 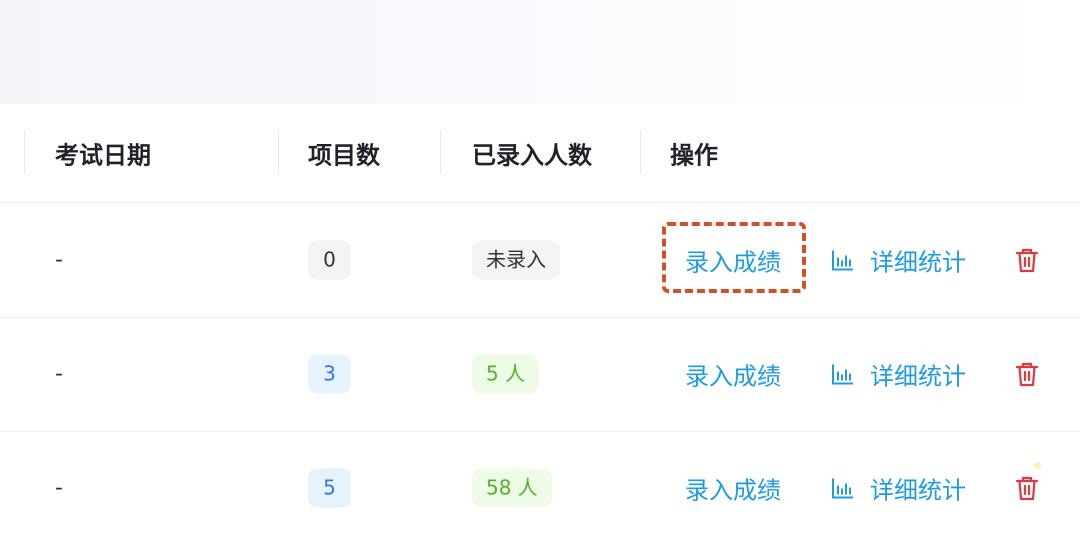 What do you see at coordinates (329, 260) in the screenshot?
I see `item-count-badge: 0` at bounding box center [329, 260].